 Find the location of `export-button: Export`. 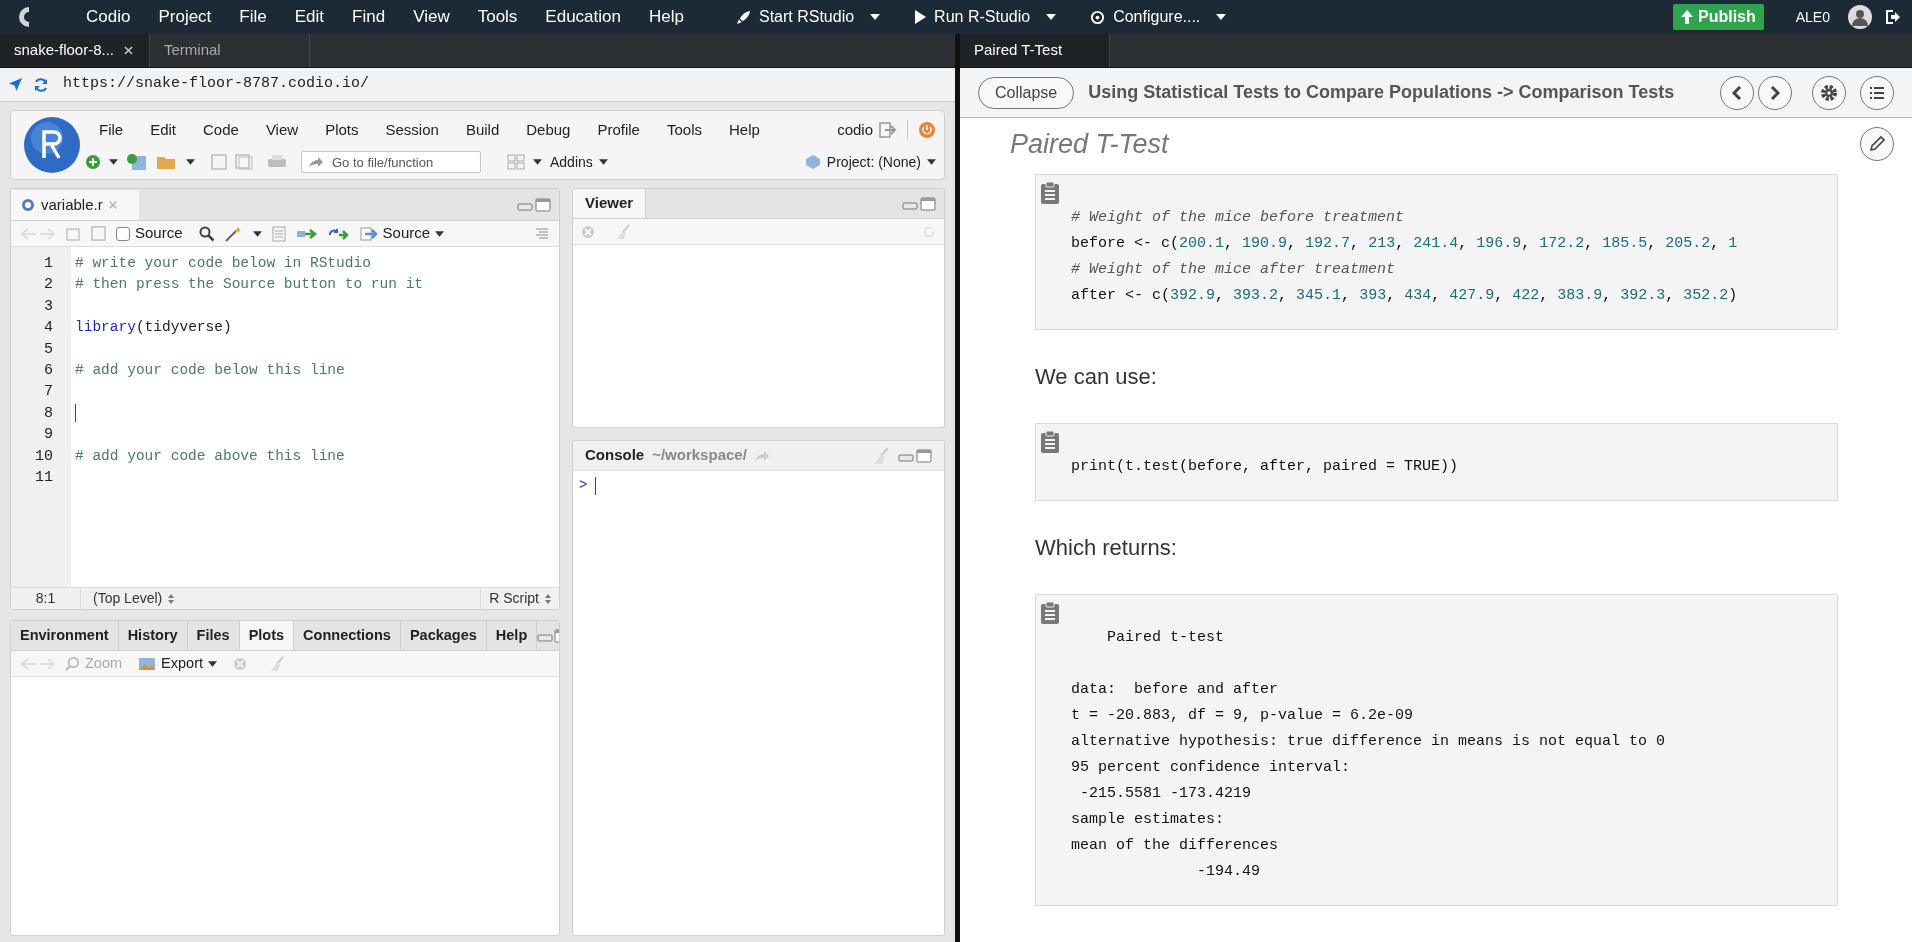

export-button: Export is located at coordinates (177, 663).